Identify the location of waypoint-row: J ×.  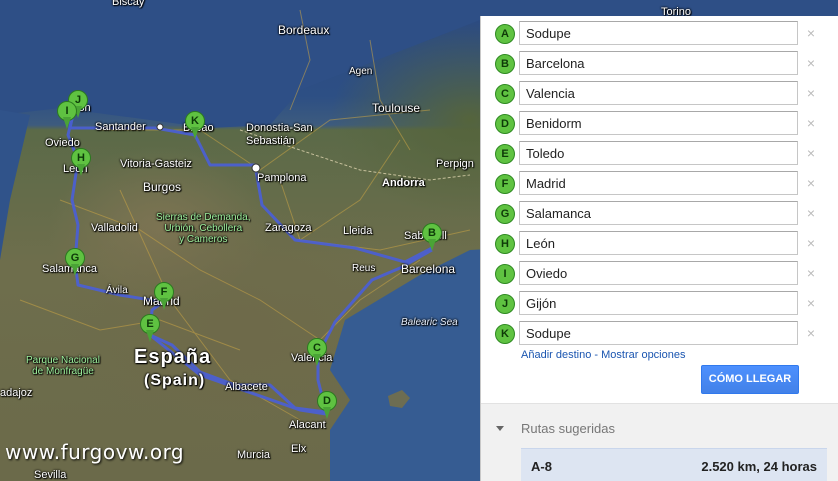
(659, 304).